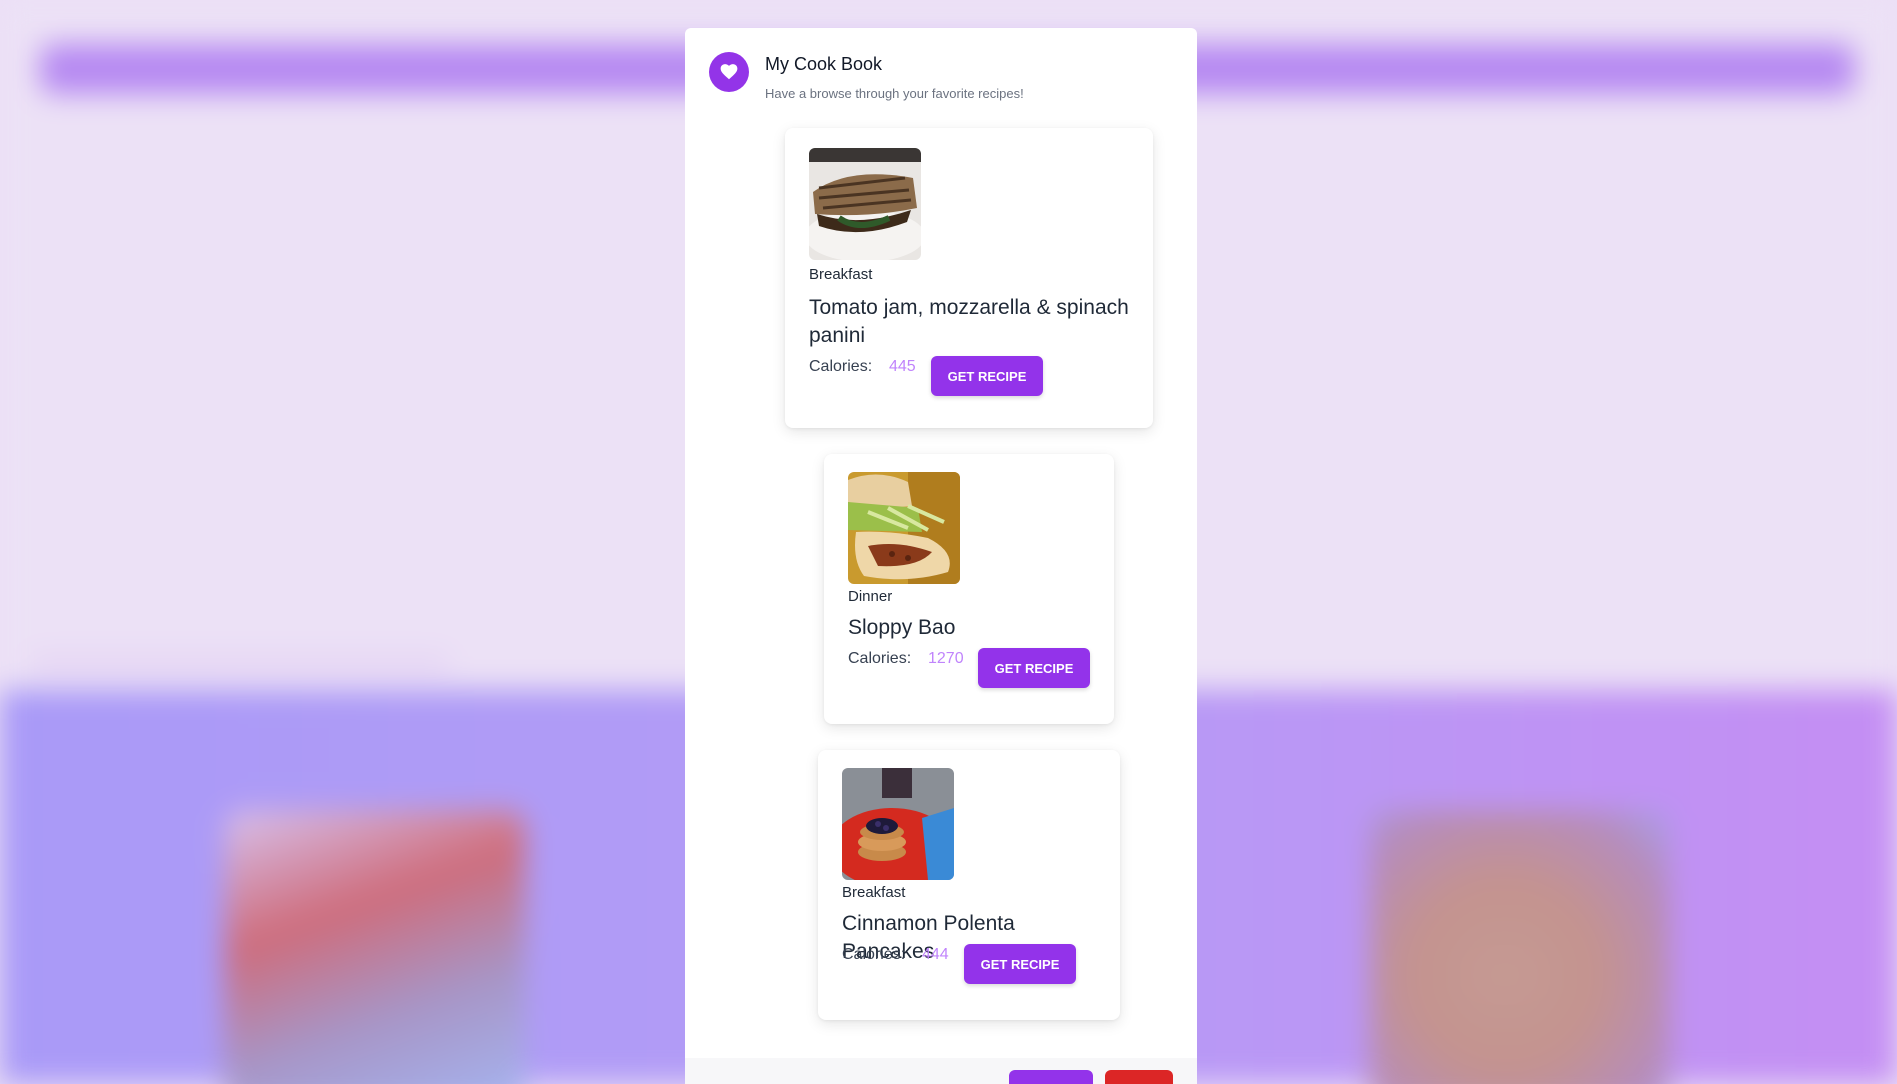 This screenshot has height=1084, width=1897. What do you see at coordinates (904, 528) in the screenshot?
I see `recipe-image-sloppy-bao` at bounding box center [904, 528].